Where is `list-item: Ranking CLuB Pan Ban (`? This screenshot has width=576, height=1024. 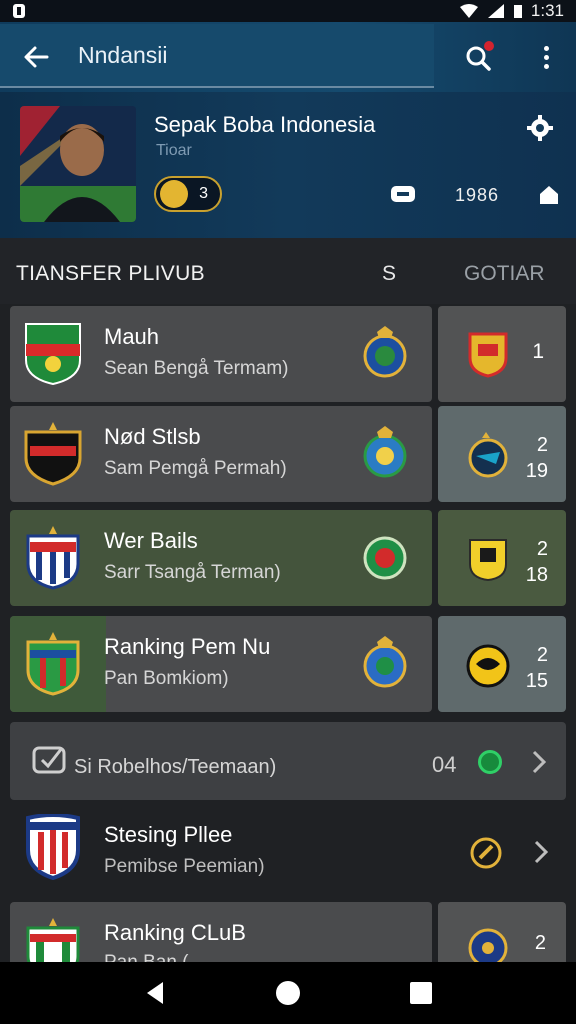
list-item: Ranking CLuB Pan Ban ( is located at coordinates (221, 933).